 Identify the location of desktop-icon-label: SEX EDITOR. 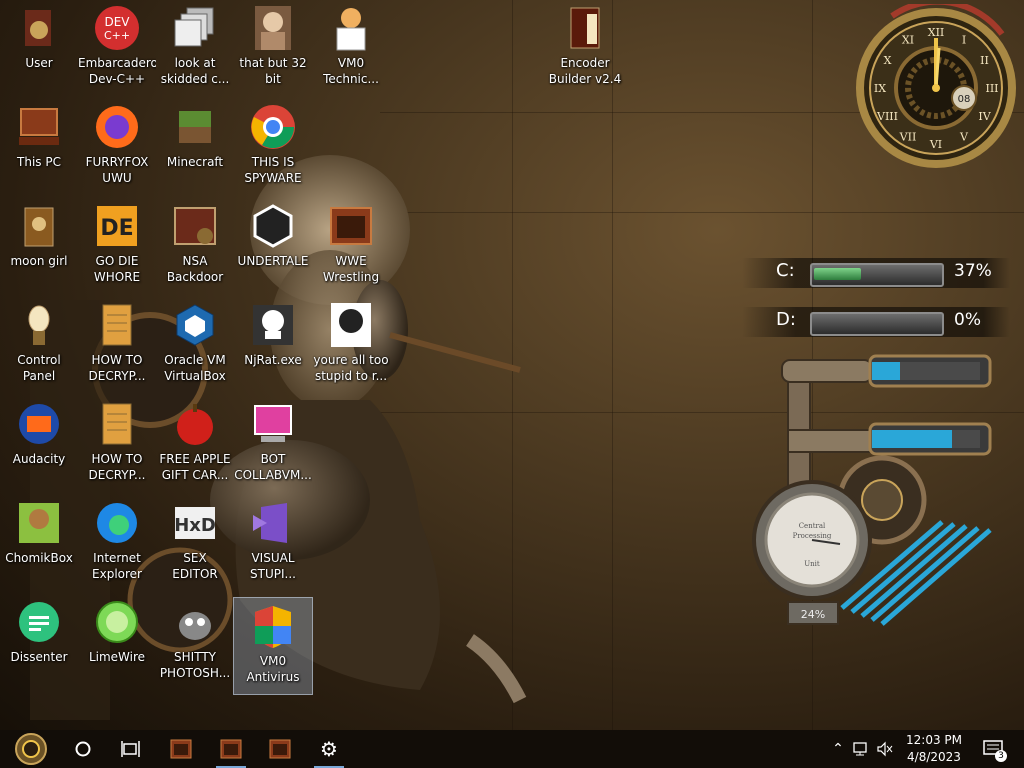
(195, 566).